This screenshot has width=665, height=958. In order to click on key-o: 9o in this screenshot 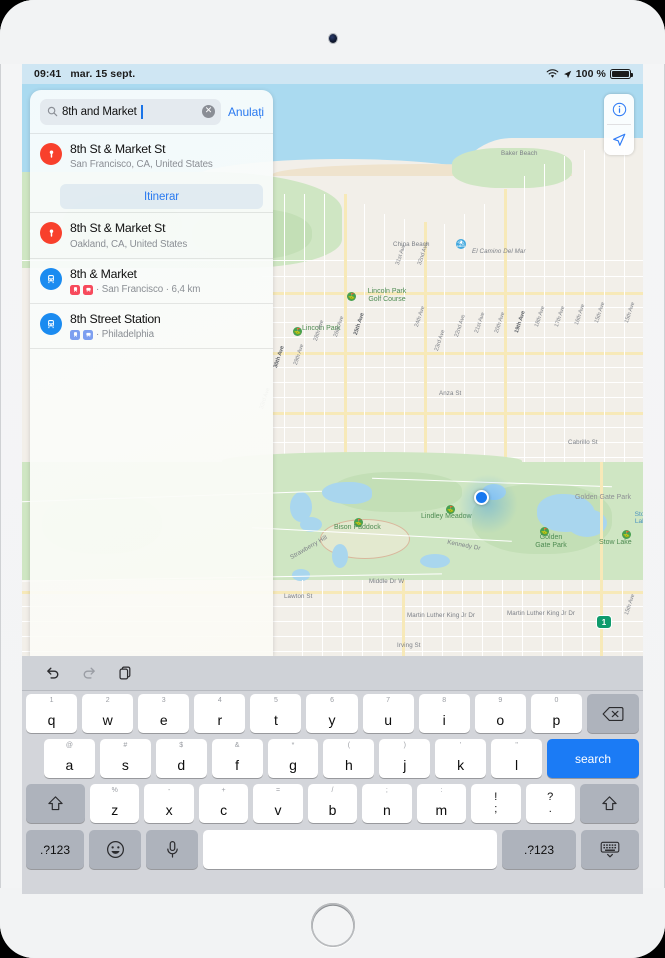, I will do `click(500, 713)`.